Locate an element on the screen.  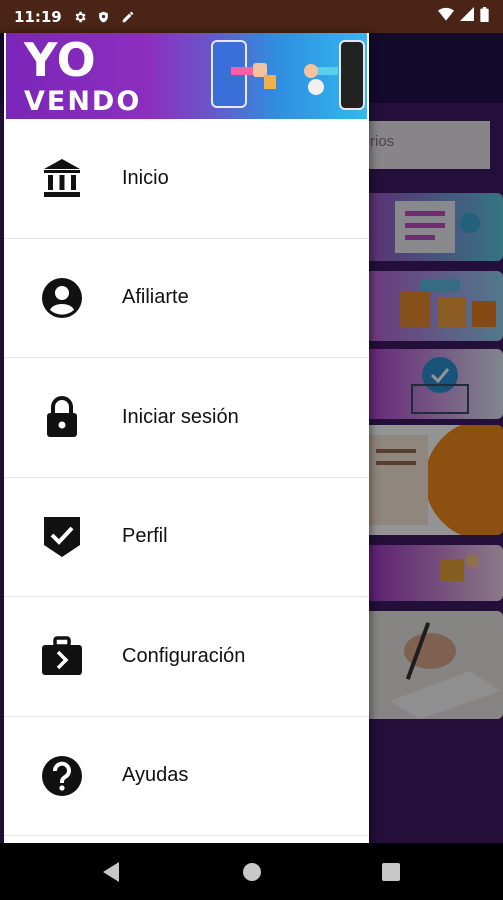
menu-item-label: Perfil is located at coordinates (145, 536).